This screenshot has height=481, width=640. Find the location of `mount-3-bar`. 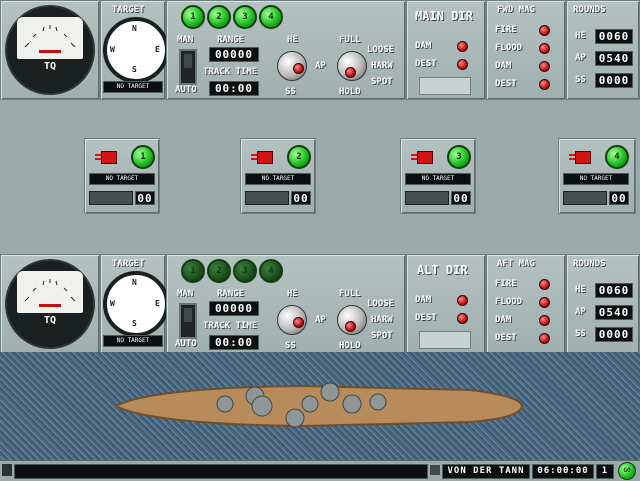

mount-3-bar is located at coordinates (427, 198).